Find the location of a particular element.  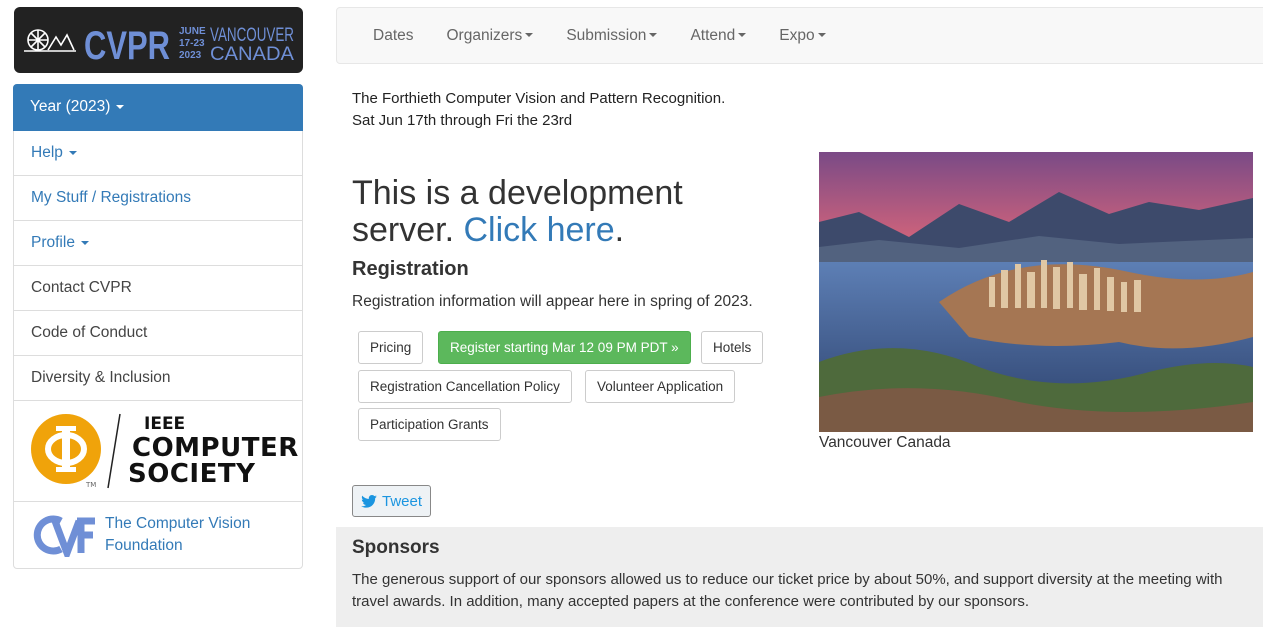

cvpr-logo: CVPR JUNE 17-23 2023 VANCOUVER CANADA is located at coordinates (158, 40).